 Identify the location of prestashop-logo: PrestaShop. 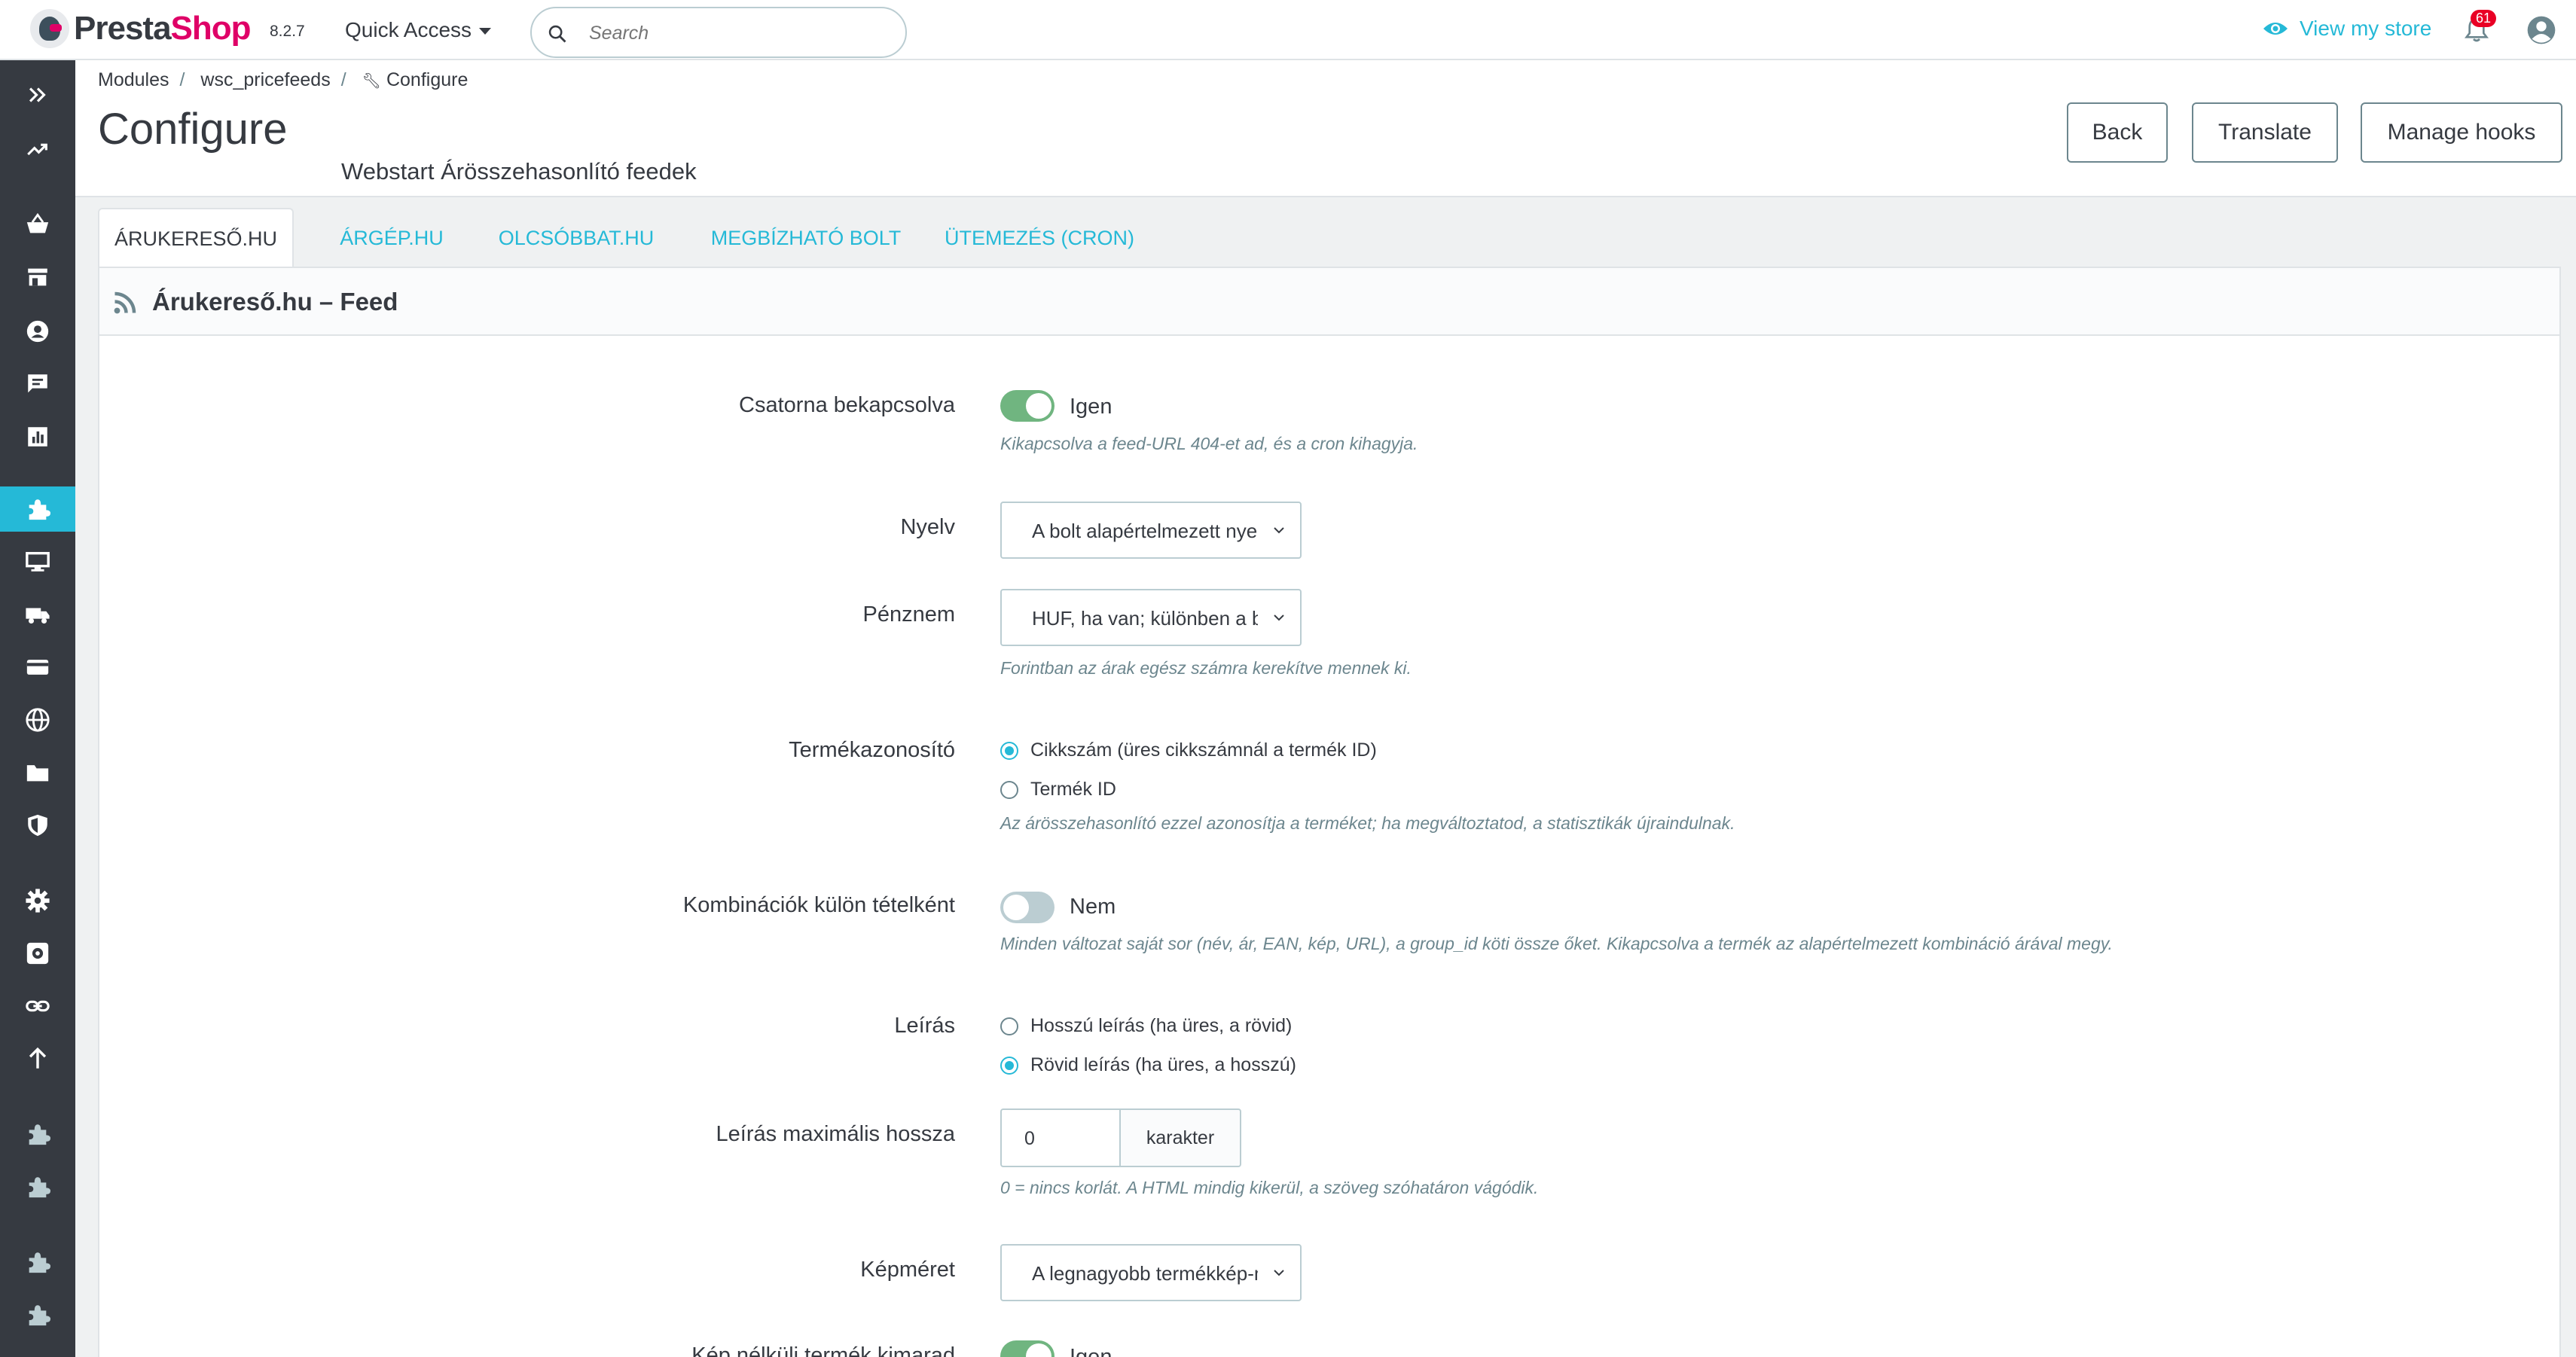
(141, 28).